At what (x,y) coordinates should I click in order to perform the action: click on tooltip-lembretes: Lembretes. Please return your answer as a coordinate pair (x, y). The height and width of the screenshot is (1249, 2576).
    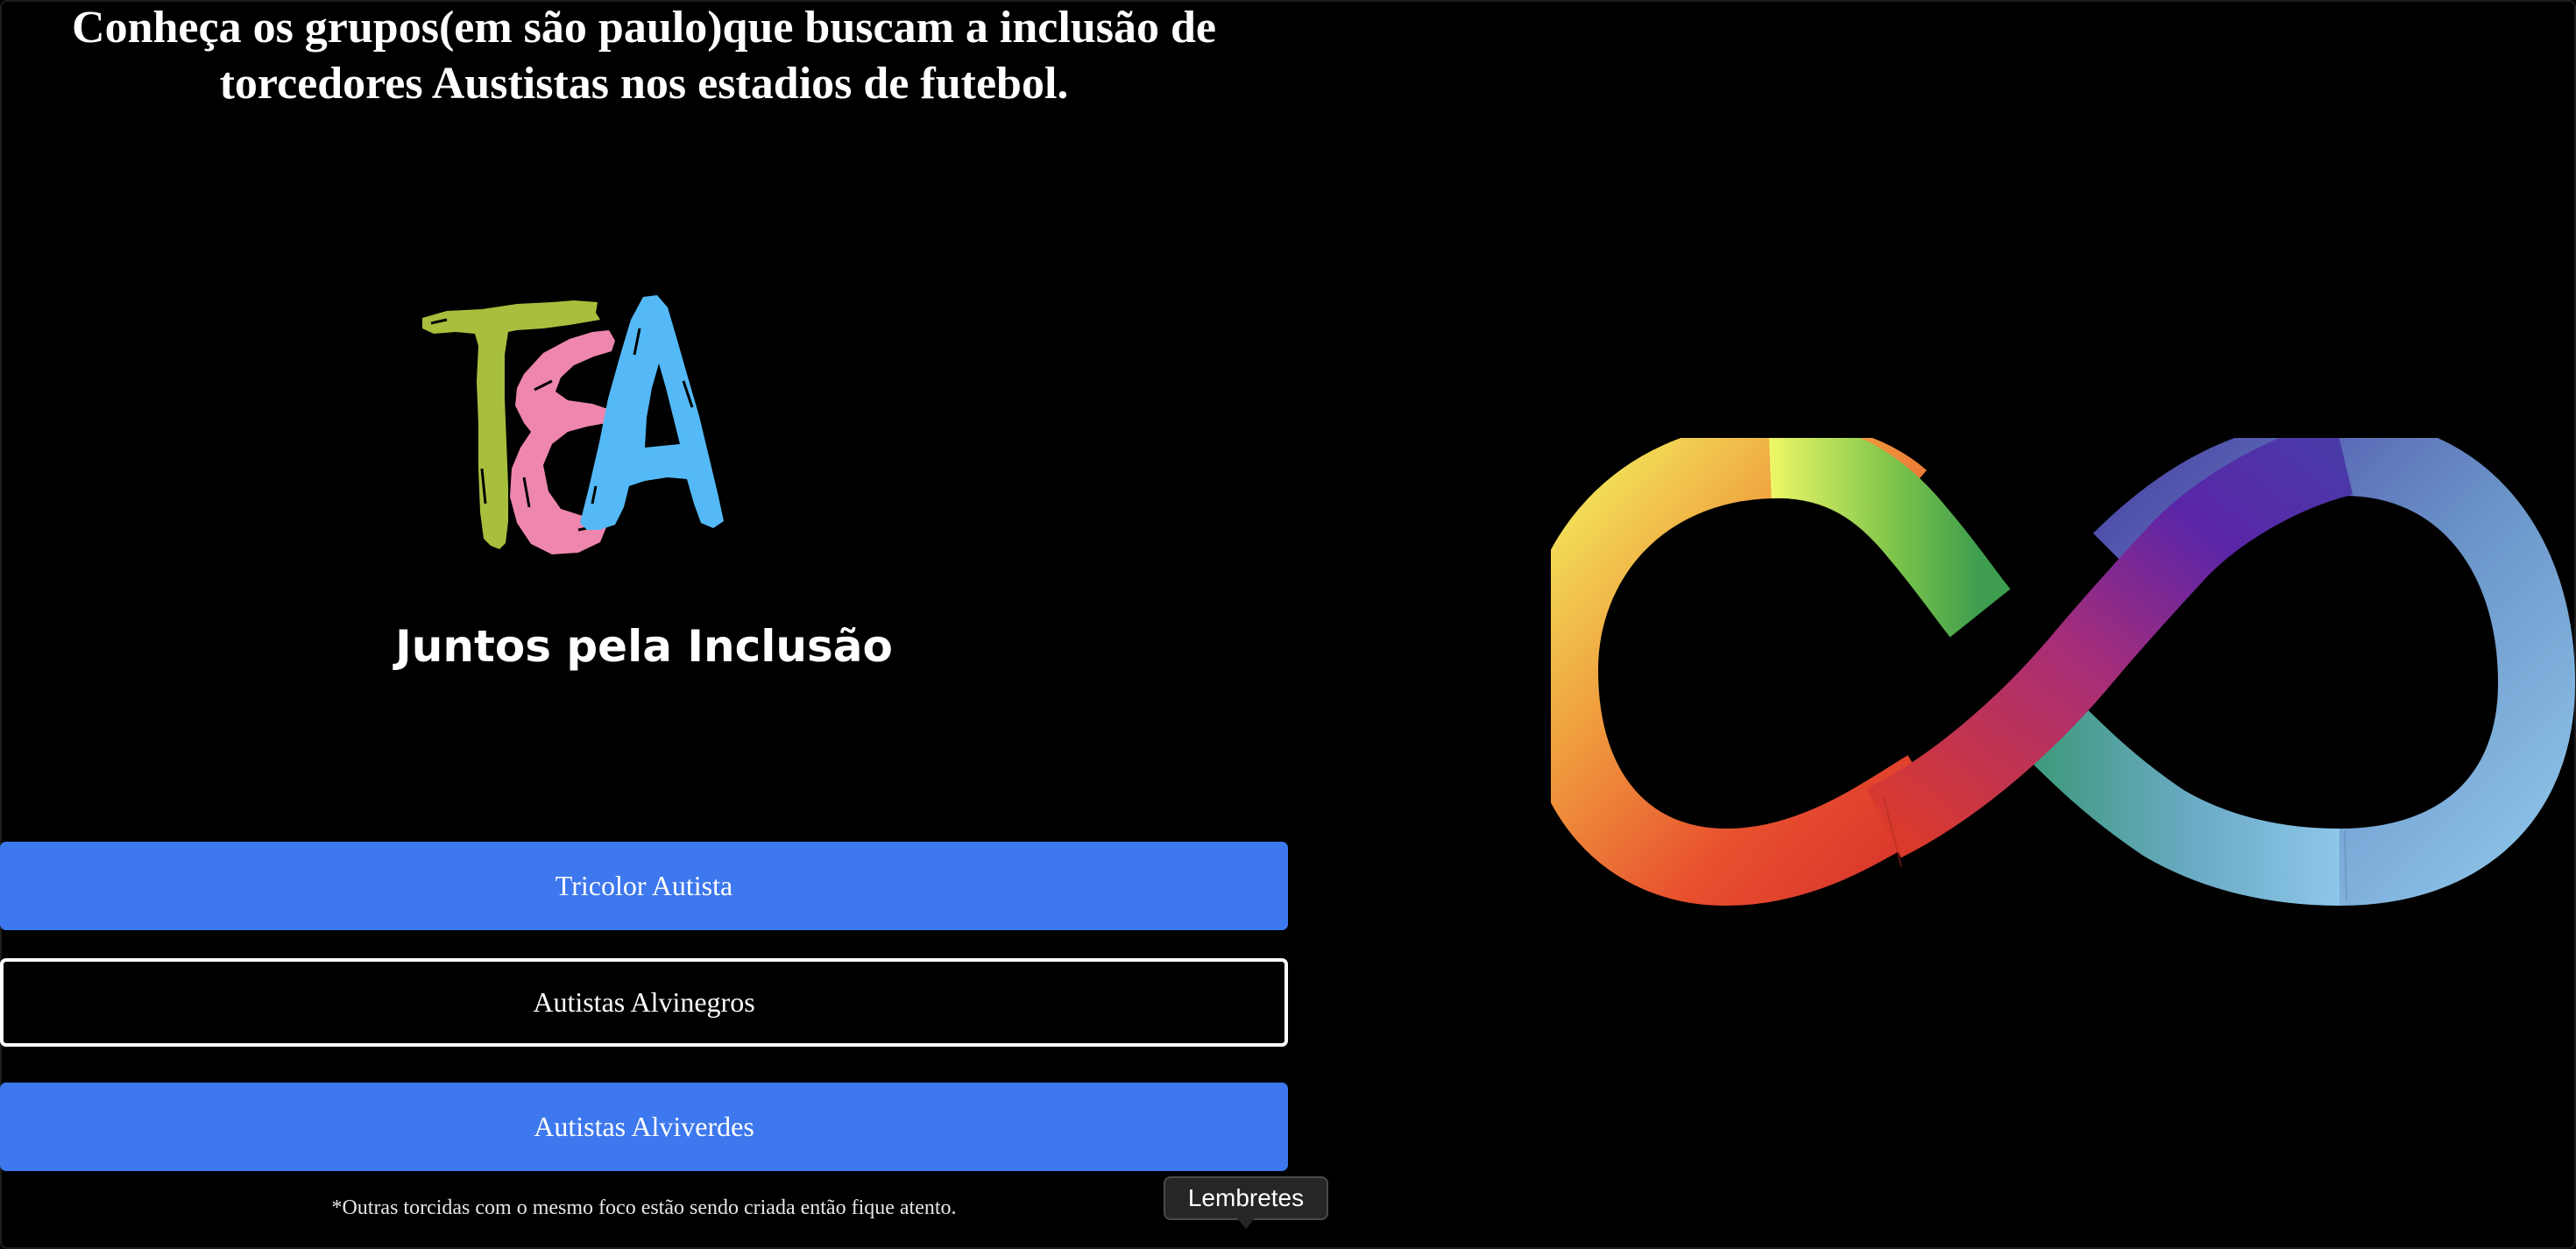
    Looking at the image, I should click on (1246, 1198).